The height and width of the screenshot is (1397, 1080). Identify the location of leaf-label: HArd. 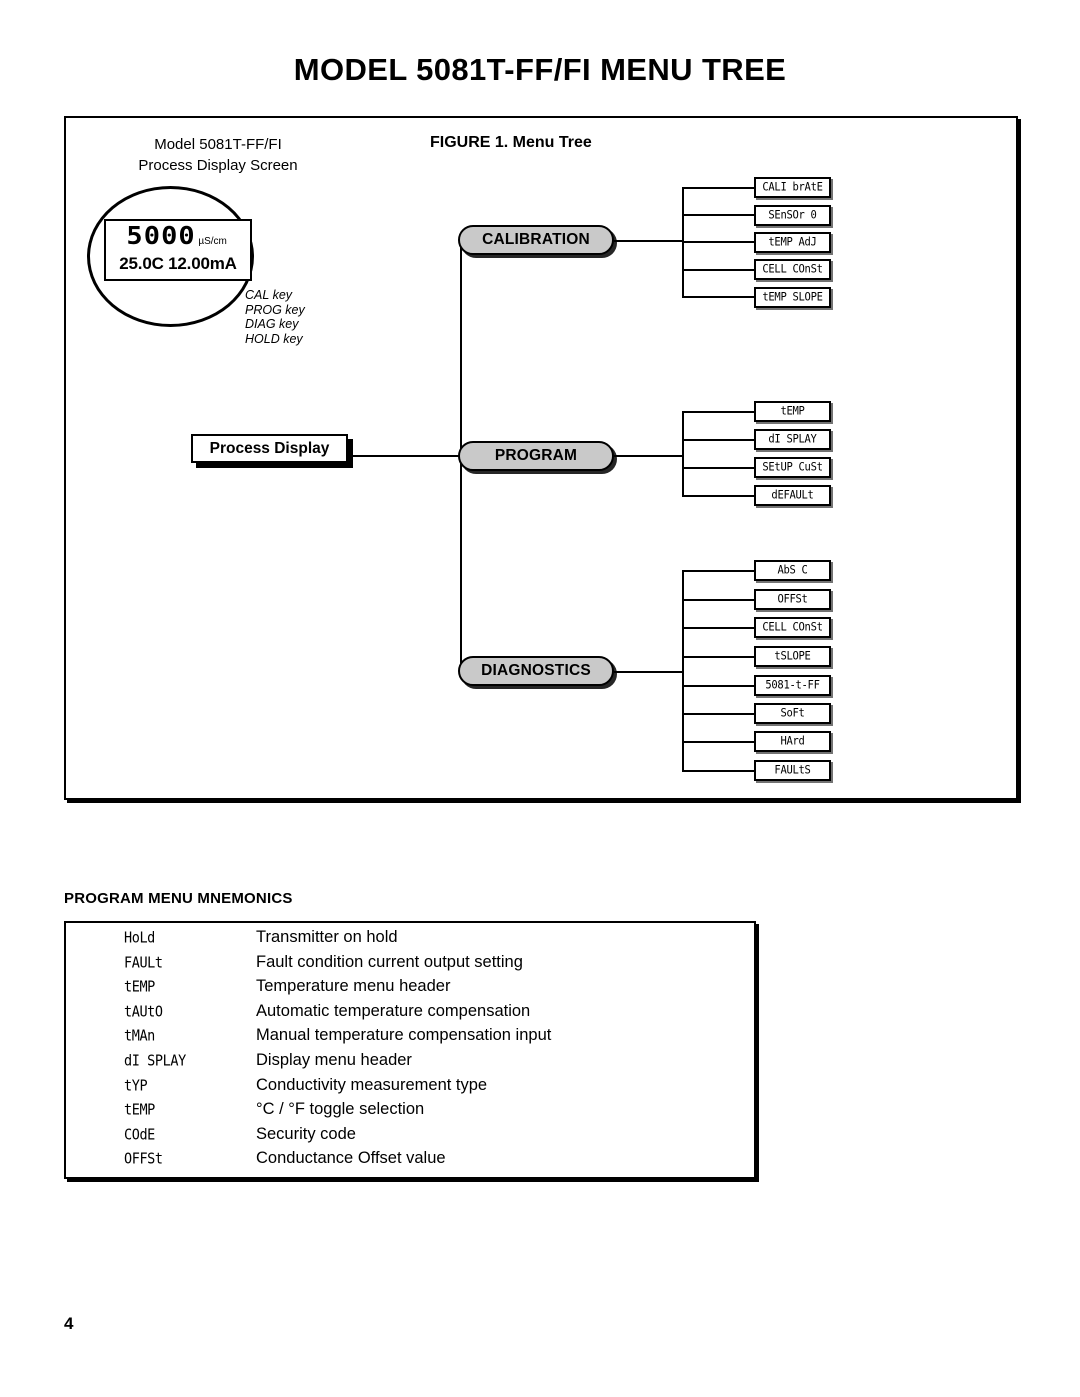
(792, 741).